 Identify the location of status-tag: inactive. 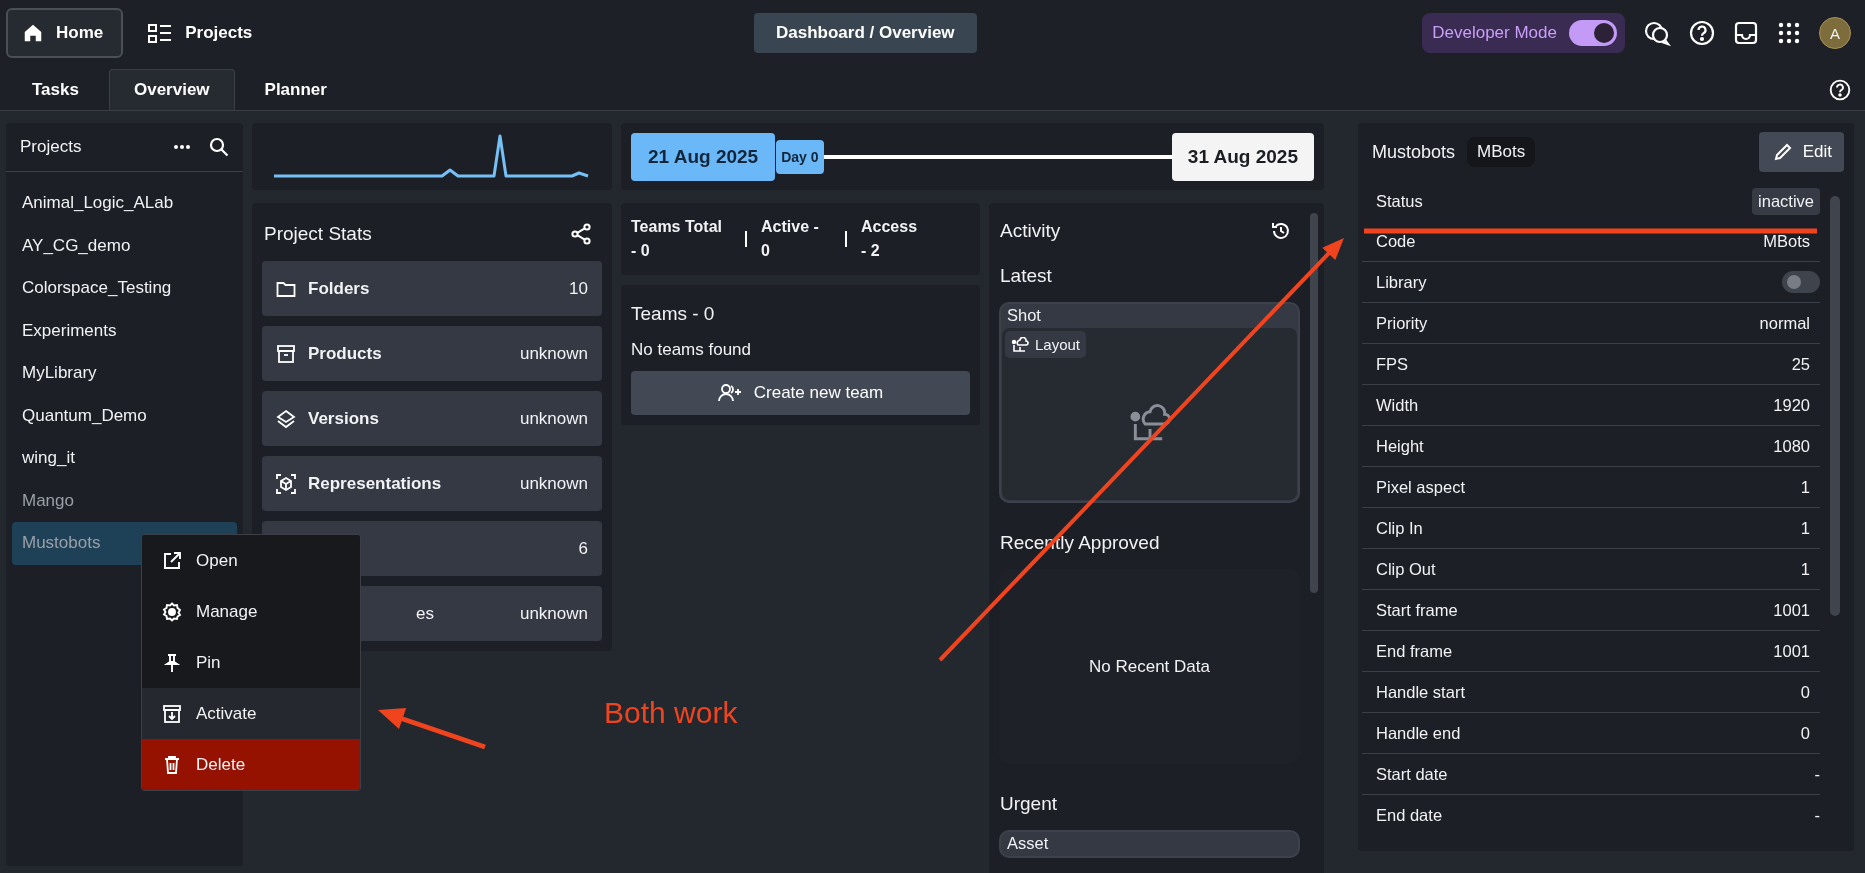
(1786, 201).